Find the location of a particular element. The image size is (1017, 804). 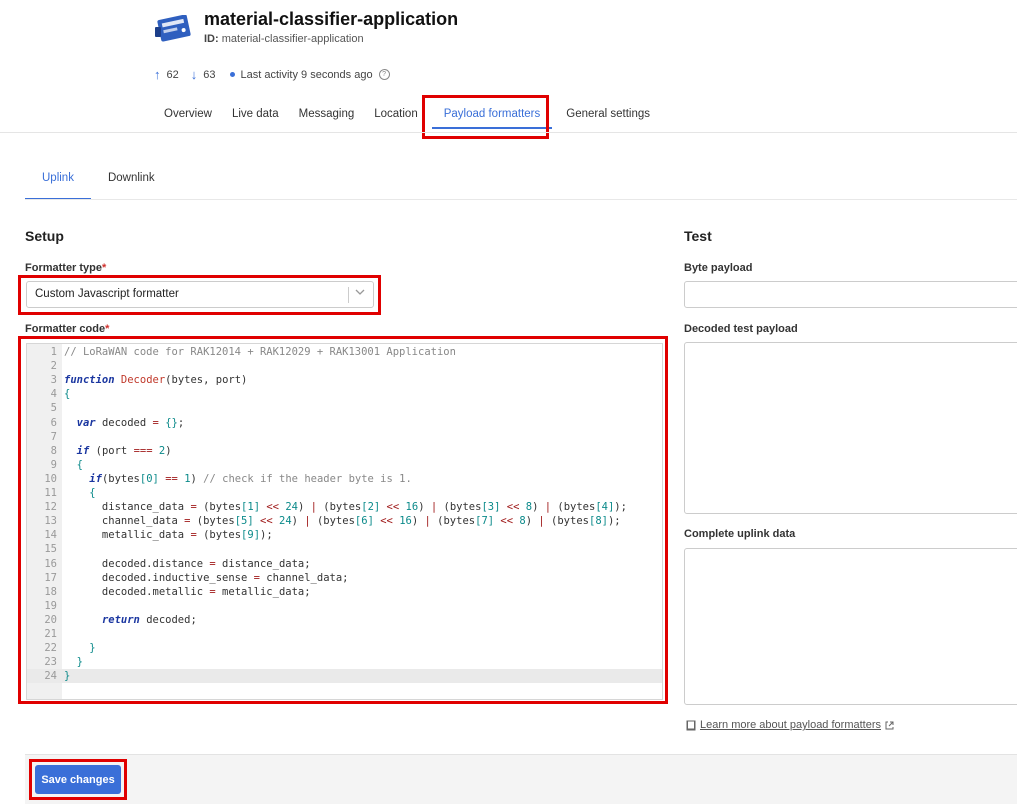

external-link-icon is located at coordinates (889, 725).